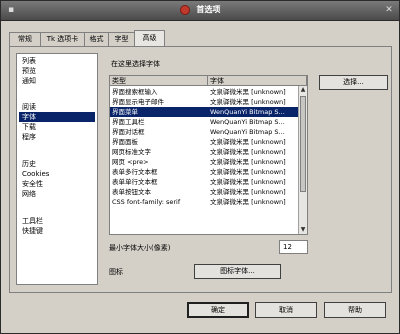 This screenshot has width=400, height=334. I want to click on tab-advanced: 高级, so click(149, 38).